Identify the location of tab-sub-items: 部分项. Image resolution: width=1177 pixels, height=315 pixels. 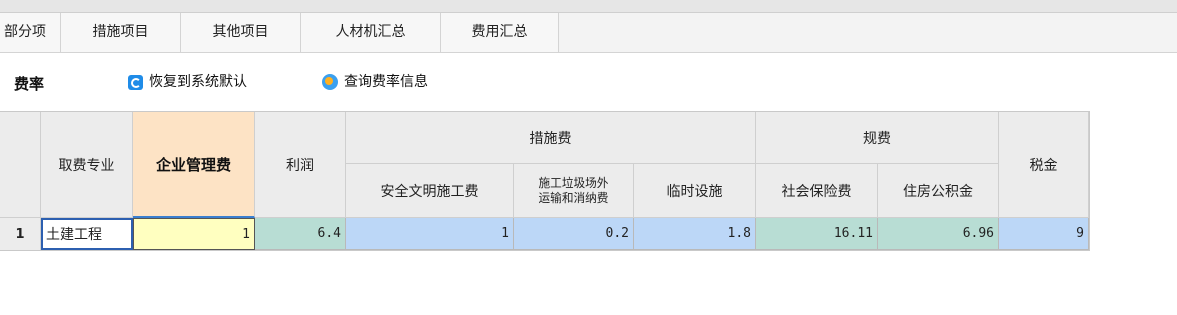
(30, 32).